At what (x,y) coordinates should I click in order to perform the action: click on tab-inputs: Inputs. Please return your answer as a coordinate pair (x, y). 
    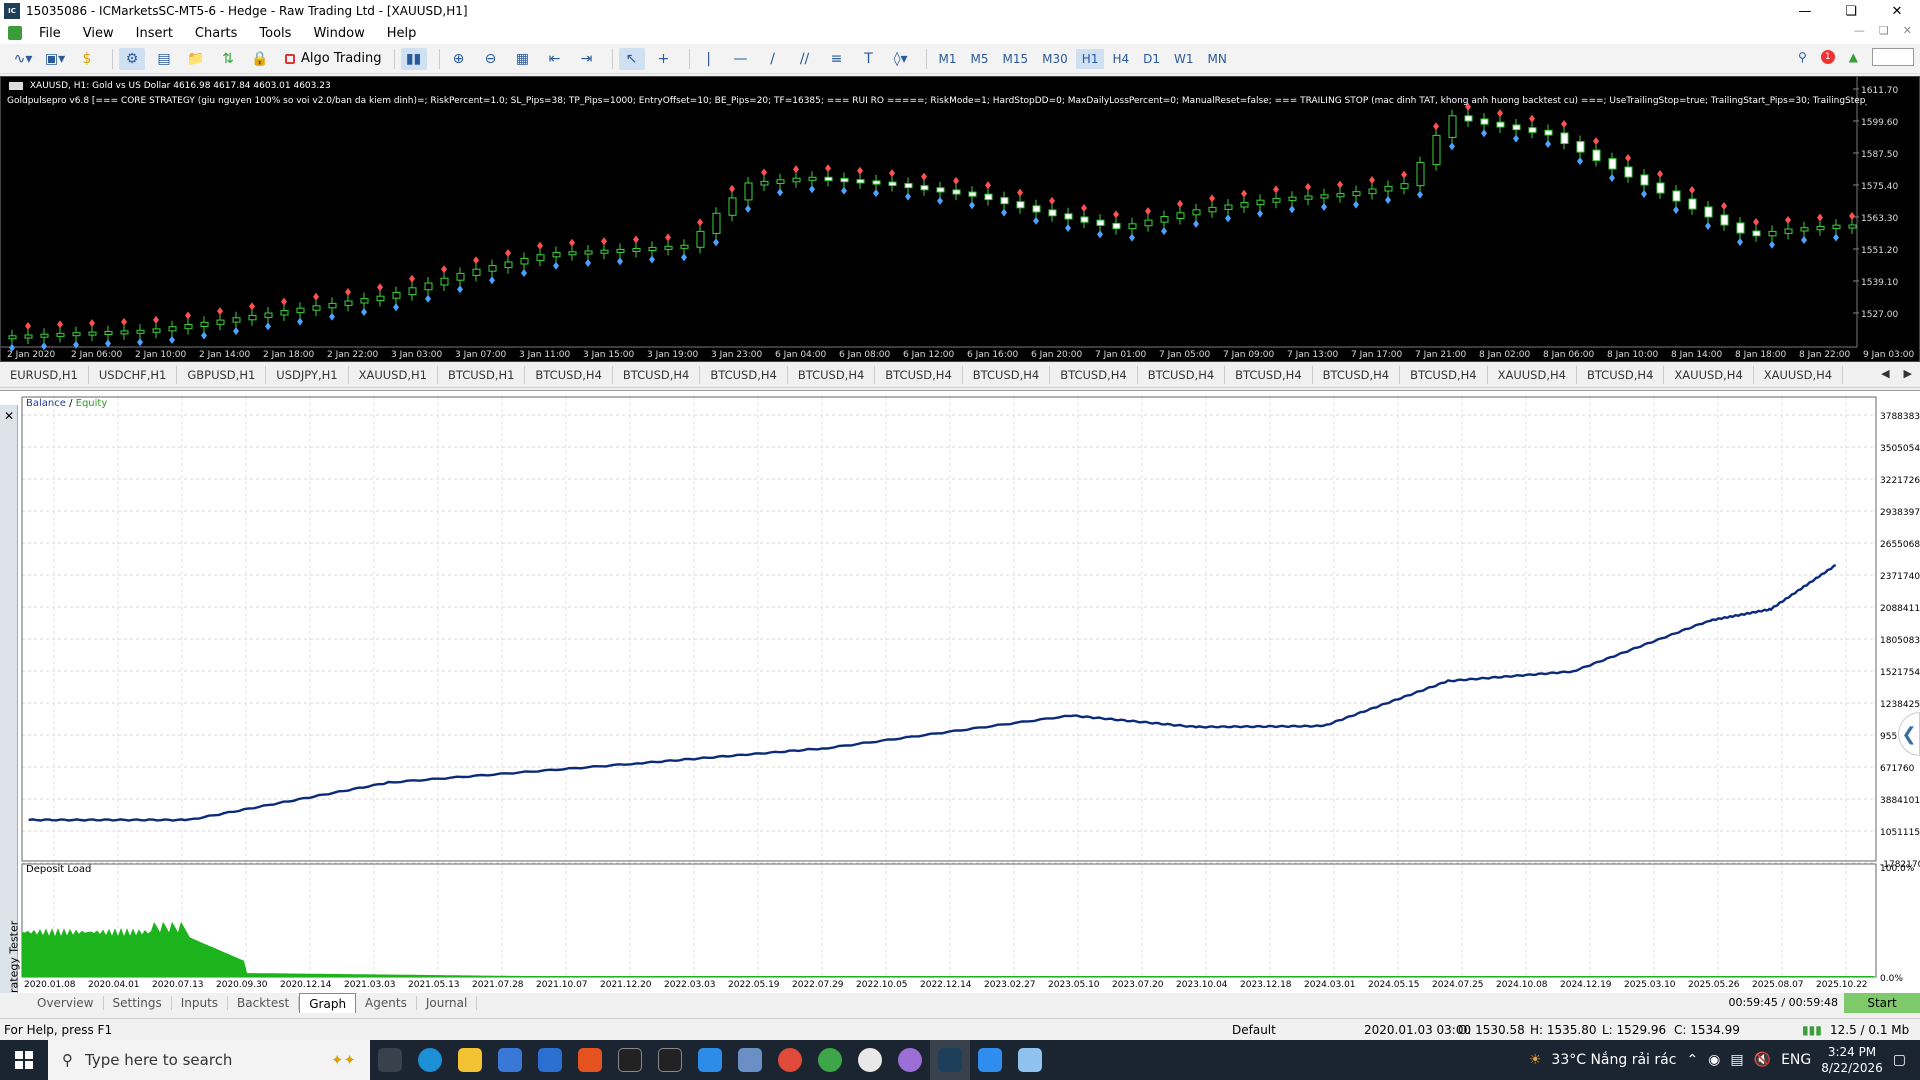
    Looking at the image, I should click on (200, 1003).